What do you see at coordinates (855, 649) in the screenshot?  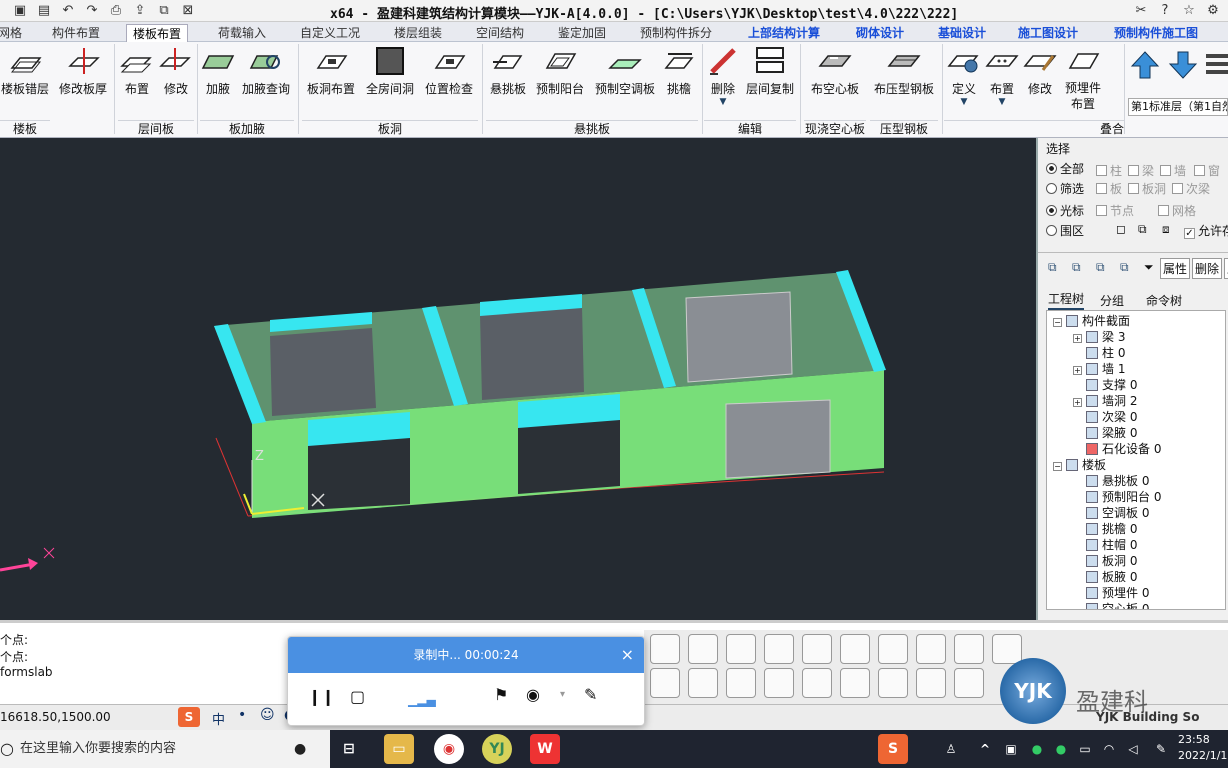 I see `zoom-window-icon` at bounding box center [855, 649].